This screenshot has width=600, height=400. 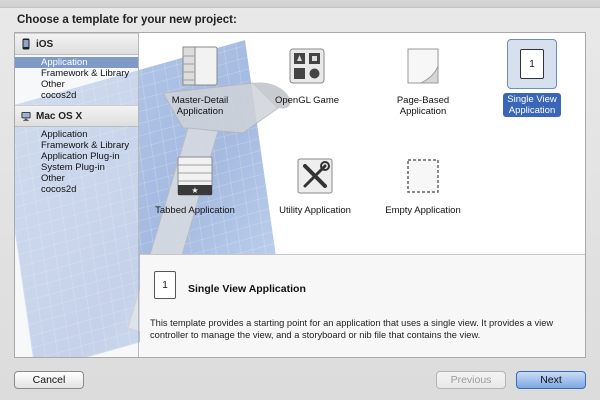 What do you see at coordinates (76, 134) in the screenshot?
I see `sidebar-item-mac-application: Application` at bounding box center [76, 134].